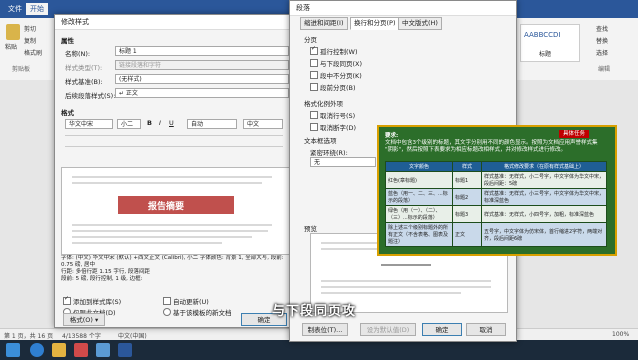  What do you see at coordinates (314, 75) in the screenshot?
I see `keep-lines-together-checkbox` at bounding box center [314, 75].